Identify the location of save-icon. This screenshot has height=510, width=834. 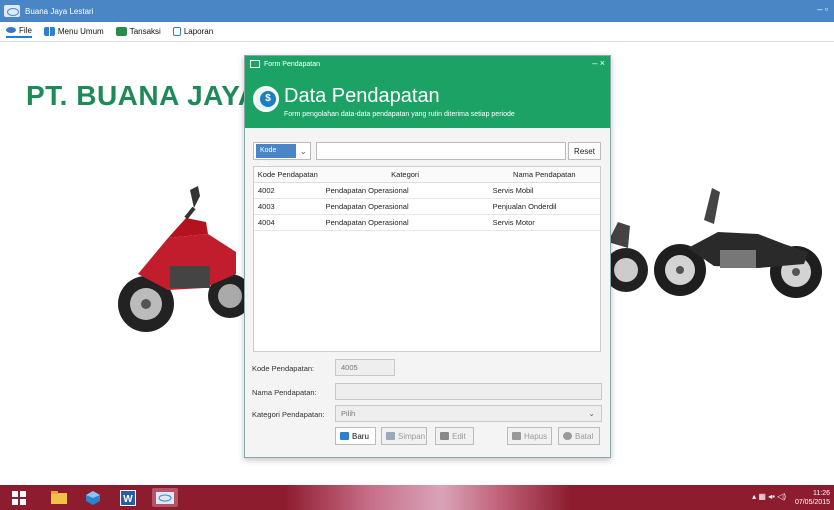
(390, 436).